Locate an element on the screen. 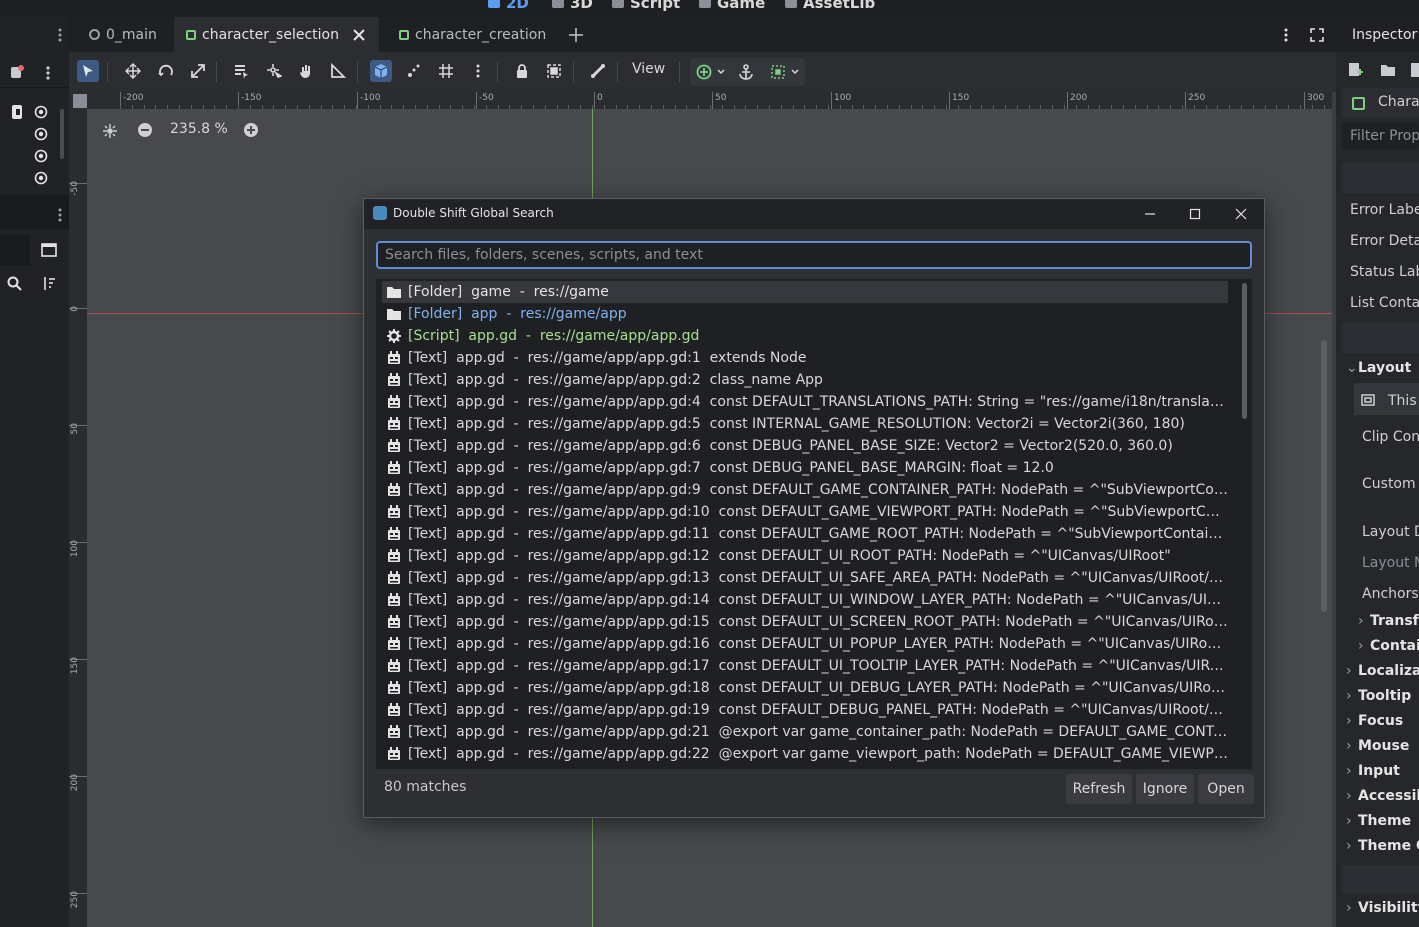 This screenshot has height=927, width=1419. select-tool-icon is located at coordinates (88, 71).